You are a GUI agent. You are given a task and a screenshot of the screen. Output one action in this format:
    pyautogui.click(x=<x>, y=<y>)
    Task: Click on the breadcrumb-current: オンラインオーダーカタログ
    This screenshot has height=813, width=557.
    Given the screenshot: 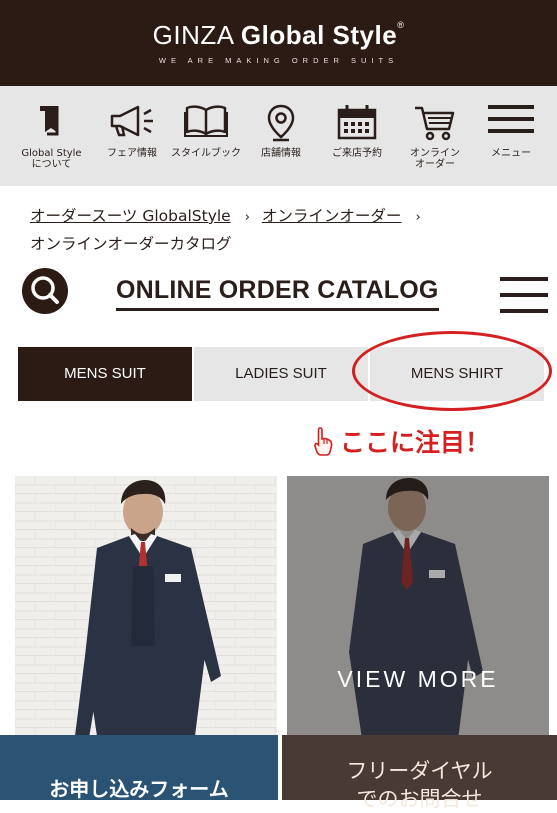 What is the action you would take?
    pyautogui.click(x=131, y=244)
    